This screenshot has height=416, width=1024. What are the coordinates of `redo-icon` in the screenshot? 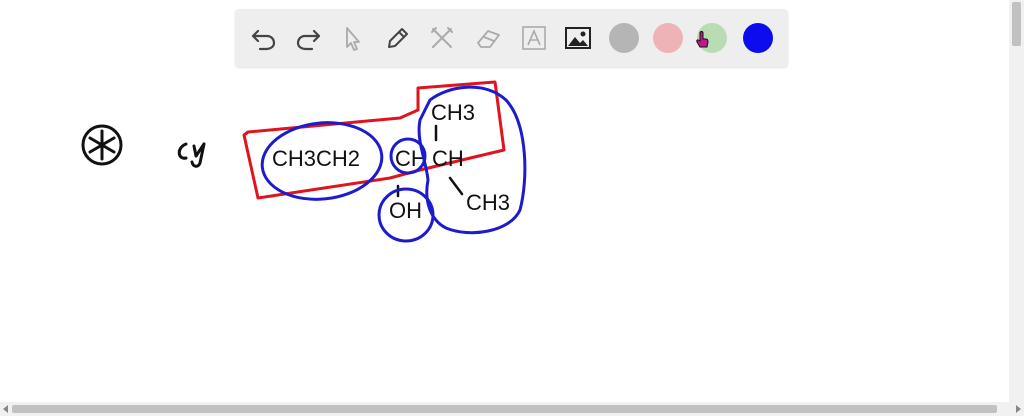 It's located at (308, 40).